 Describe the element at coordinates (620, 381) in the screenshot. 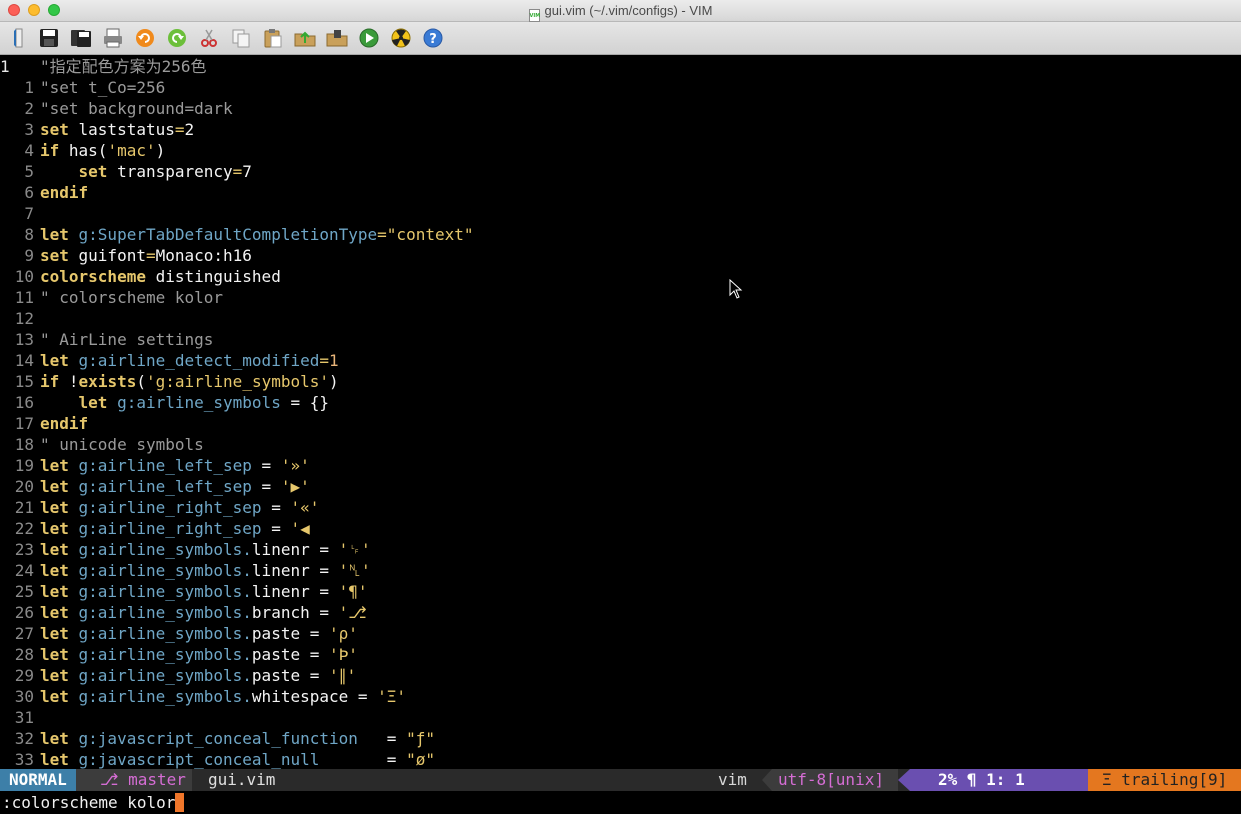

I see `editor-line: 15 if !exists('g:airline_symbols')` at that location.